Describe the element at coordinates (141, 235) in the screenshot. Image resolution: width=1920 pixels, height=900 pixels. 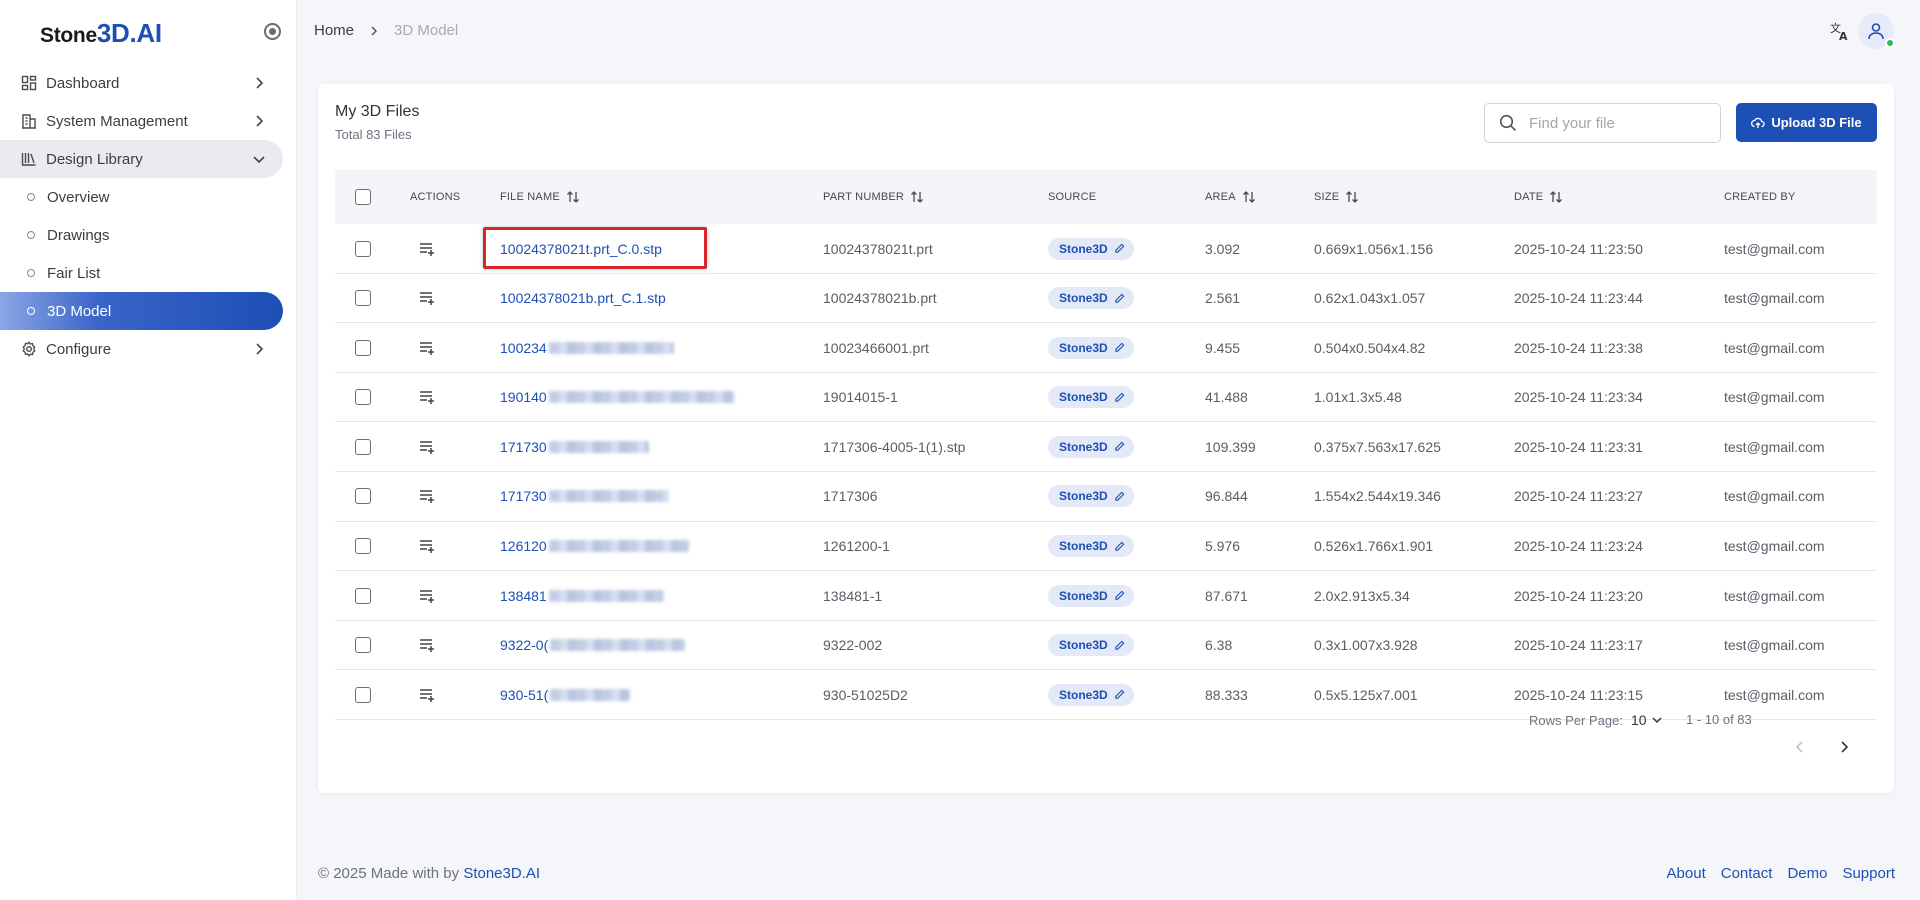
I see `sidebar-subitem-drawings: Drawings` at that location.